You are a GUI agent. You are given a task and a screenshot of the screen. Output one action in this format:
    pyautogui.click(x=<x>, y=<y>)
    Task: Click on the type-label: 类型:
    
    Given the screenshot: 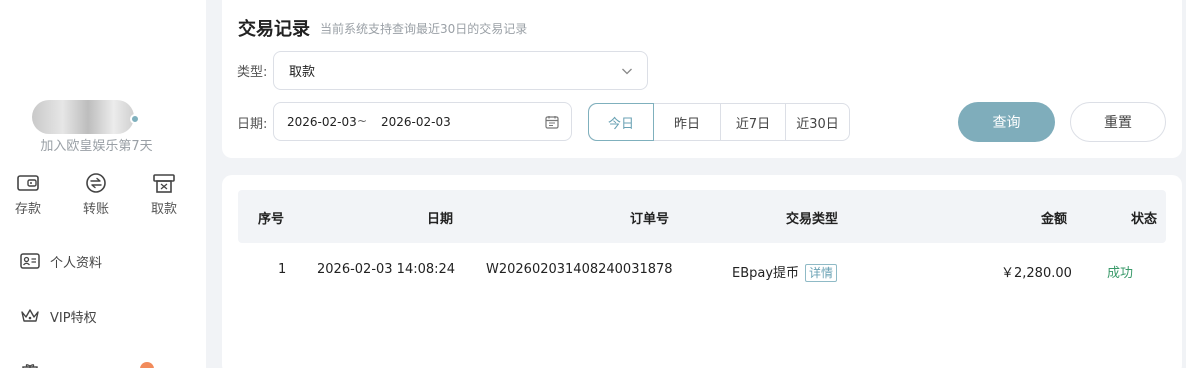 What is the action you would take?
    pyautogui.click(x=252, y=72)
    